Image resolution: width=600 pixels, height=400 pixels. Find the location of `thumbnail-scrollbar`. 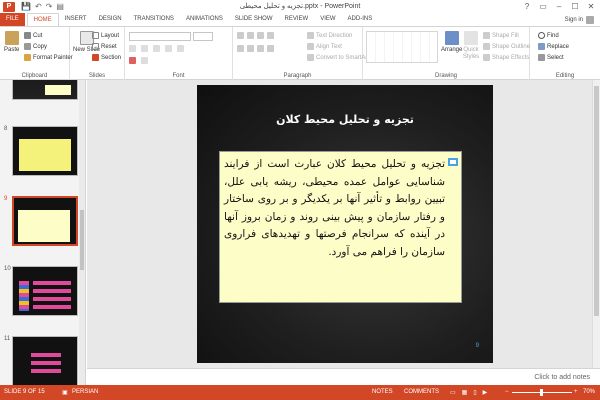

thumbnail-scrollbar is located at coordinates (82, 232).